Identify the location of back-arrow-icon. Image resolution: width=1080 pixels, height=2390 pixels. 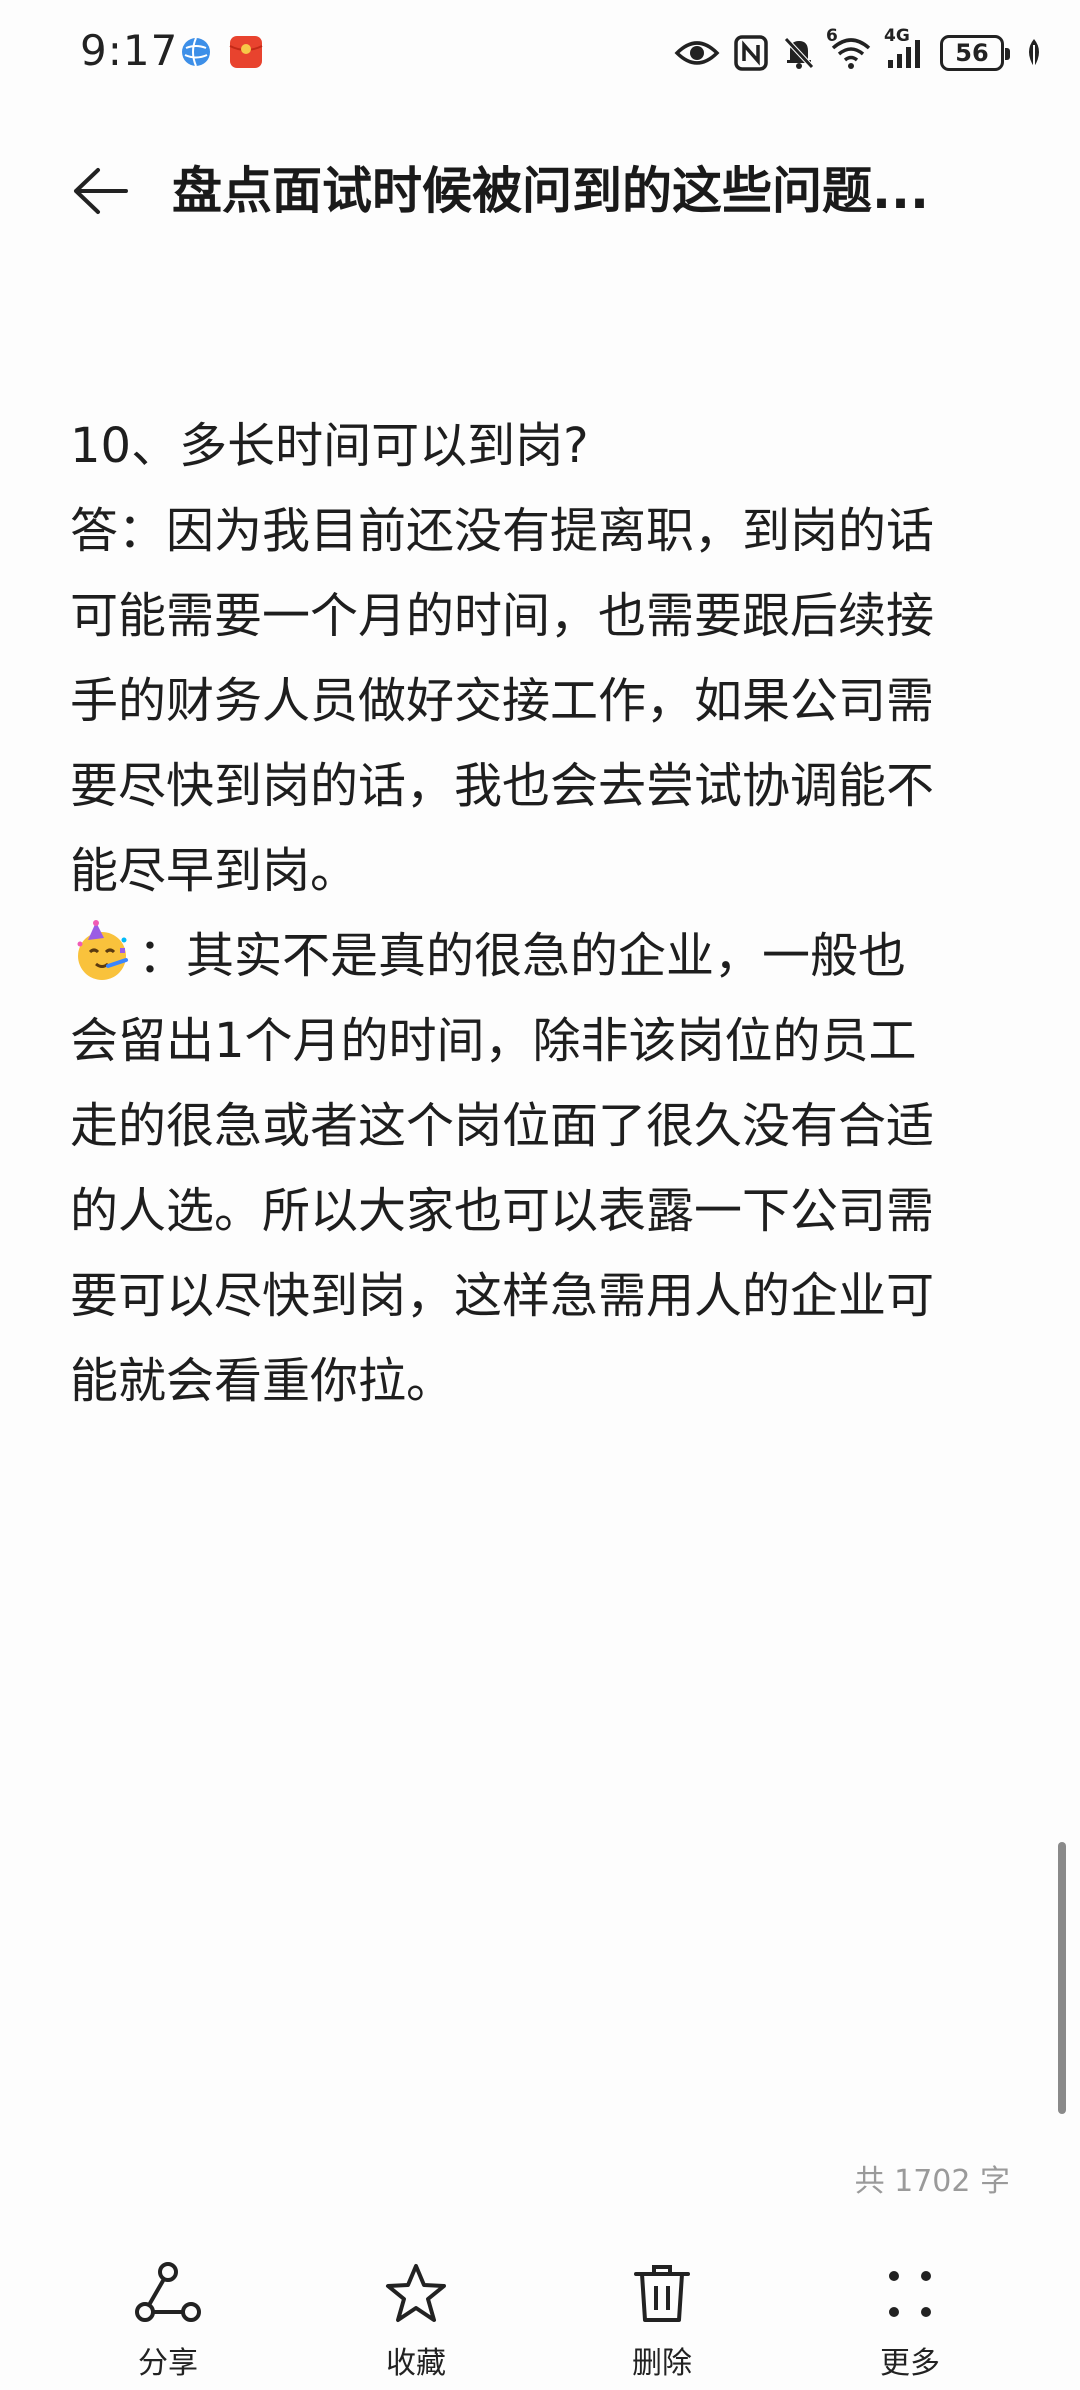
(101, 191).